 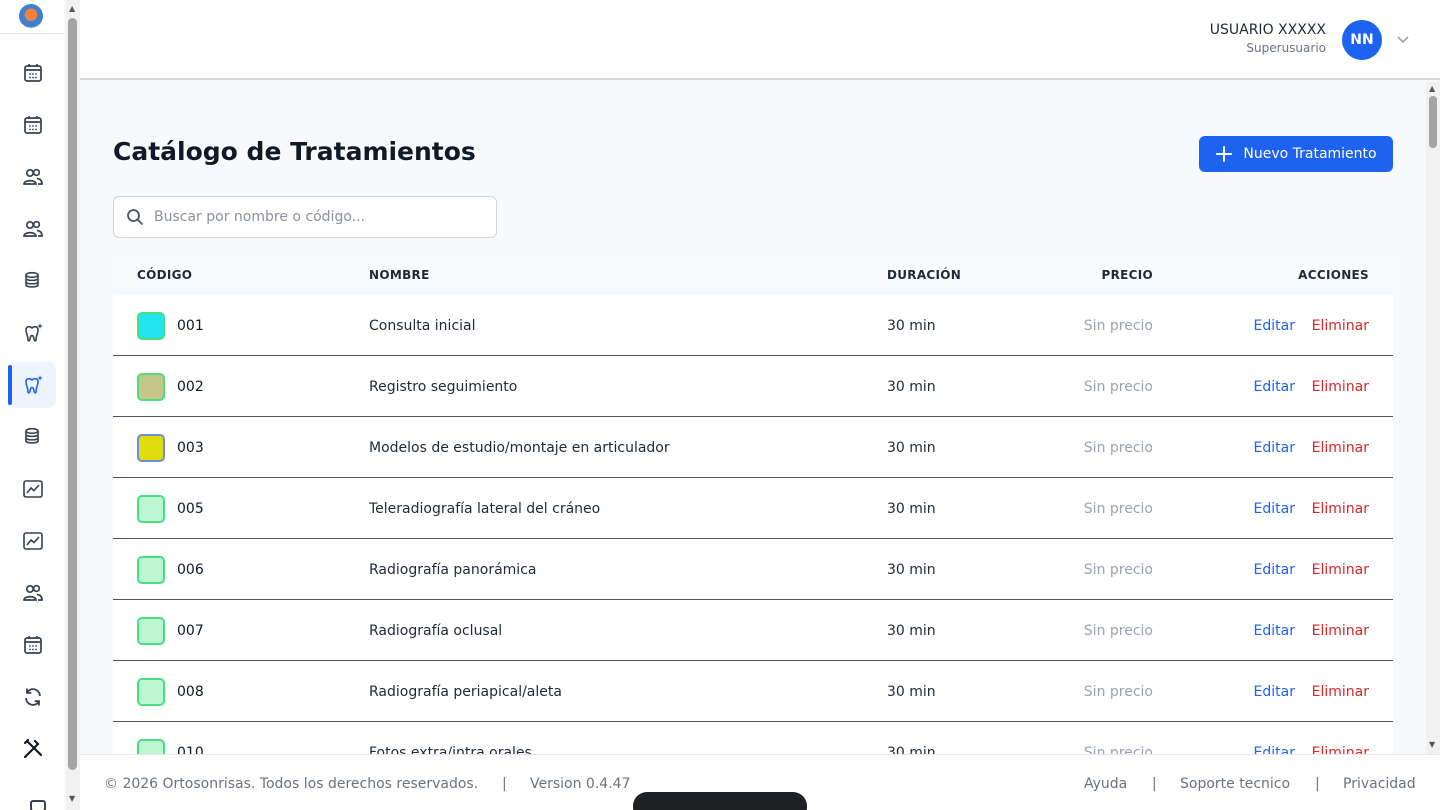 What do you see at coordinates (1105, 784) in the screenshot?
I see `footer-help-link: Ayuda` at bounding box center [1105, 784].